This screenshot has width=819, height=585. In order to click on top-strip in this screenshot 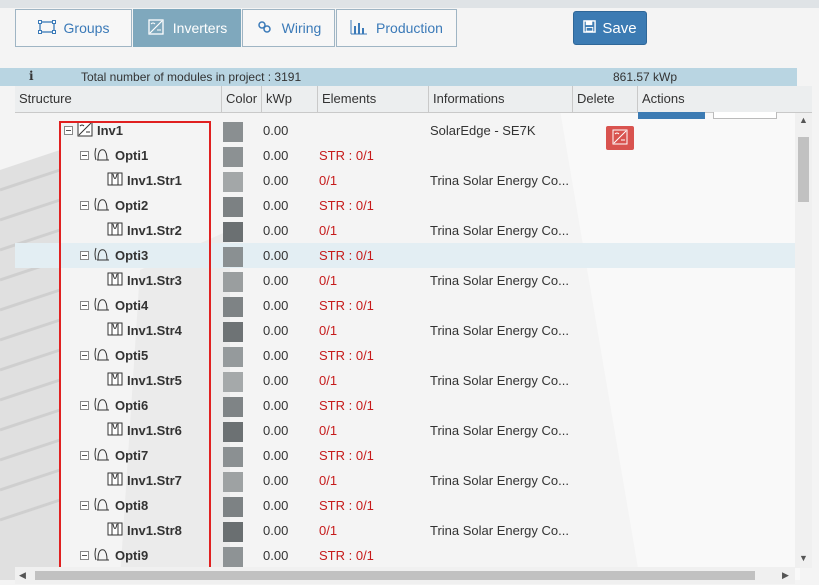, I will do `click(409, 4)`.